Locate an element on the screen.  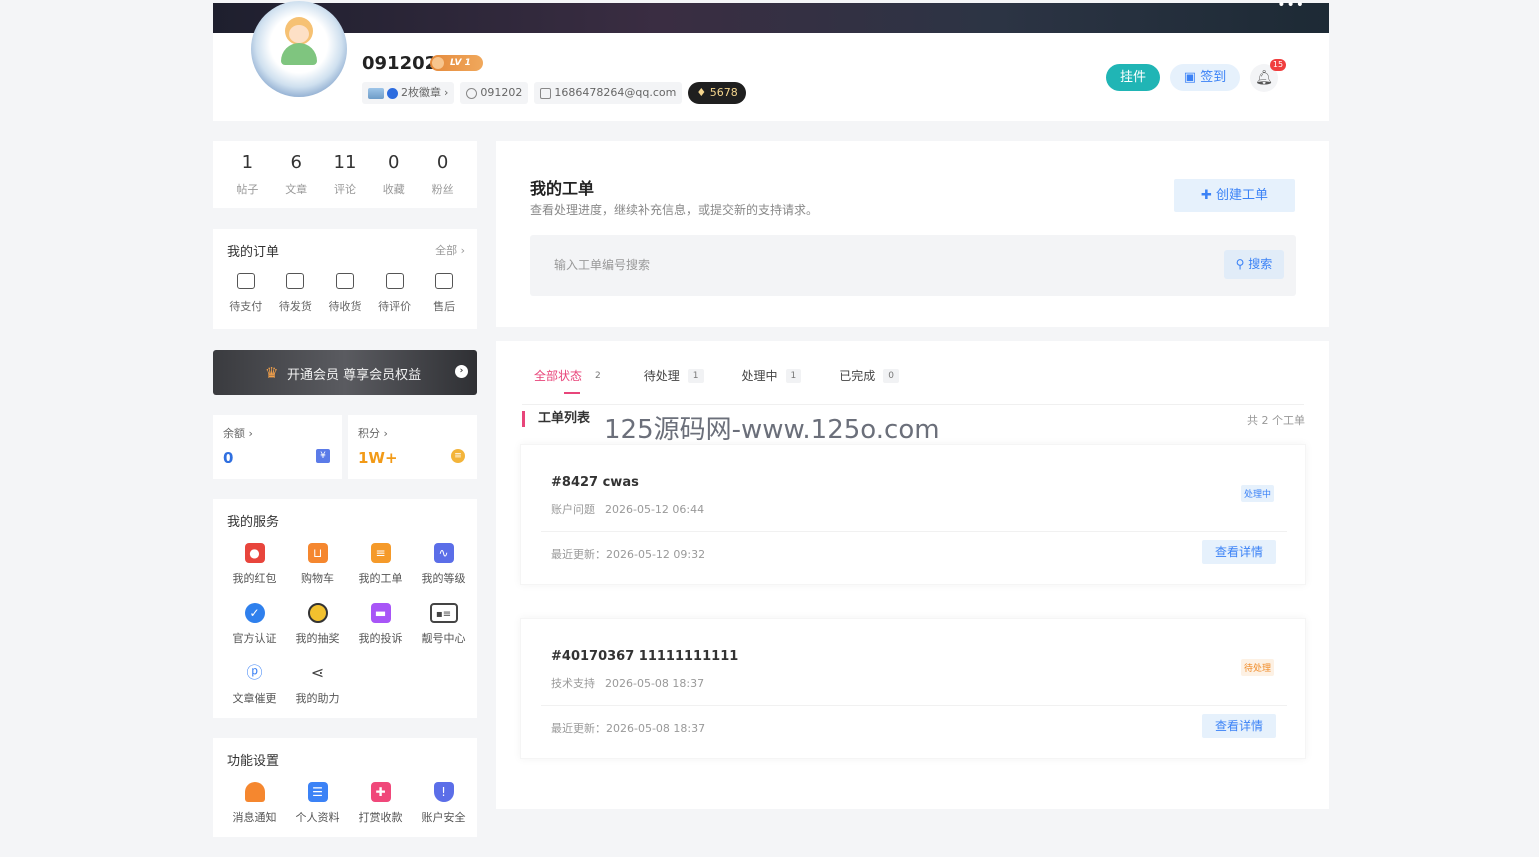
medals-label: 2枚徽章 is located at coordinates (421, 92).